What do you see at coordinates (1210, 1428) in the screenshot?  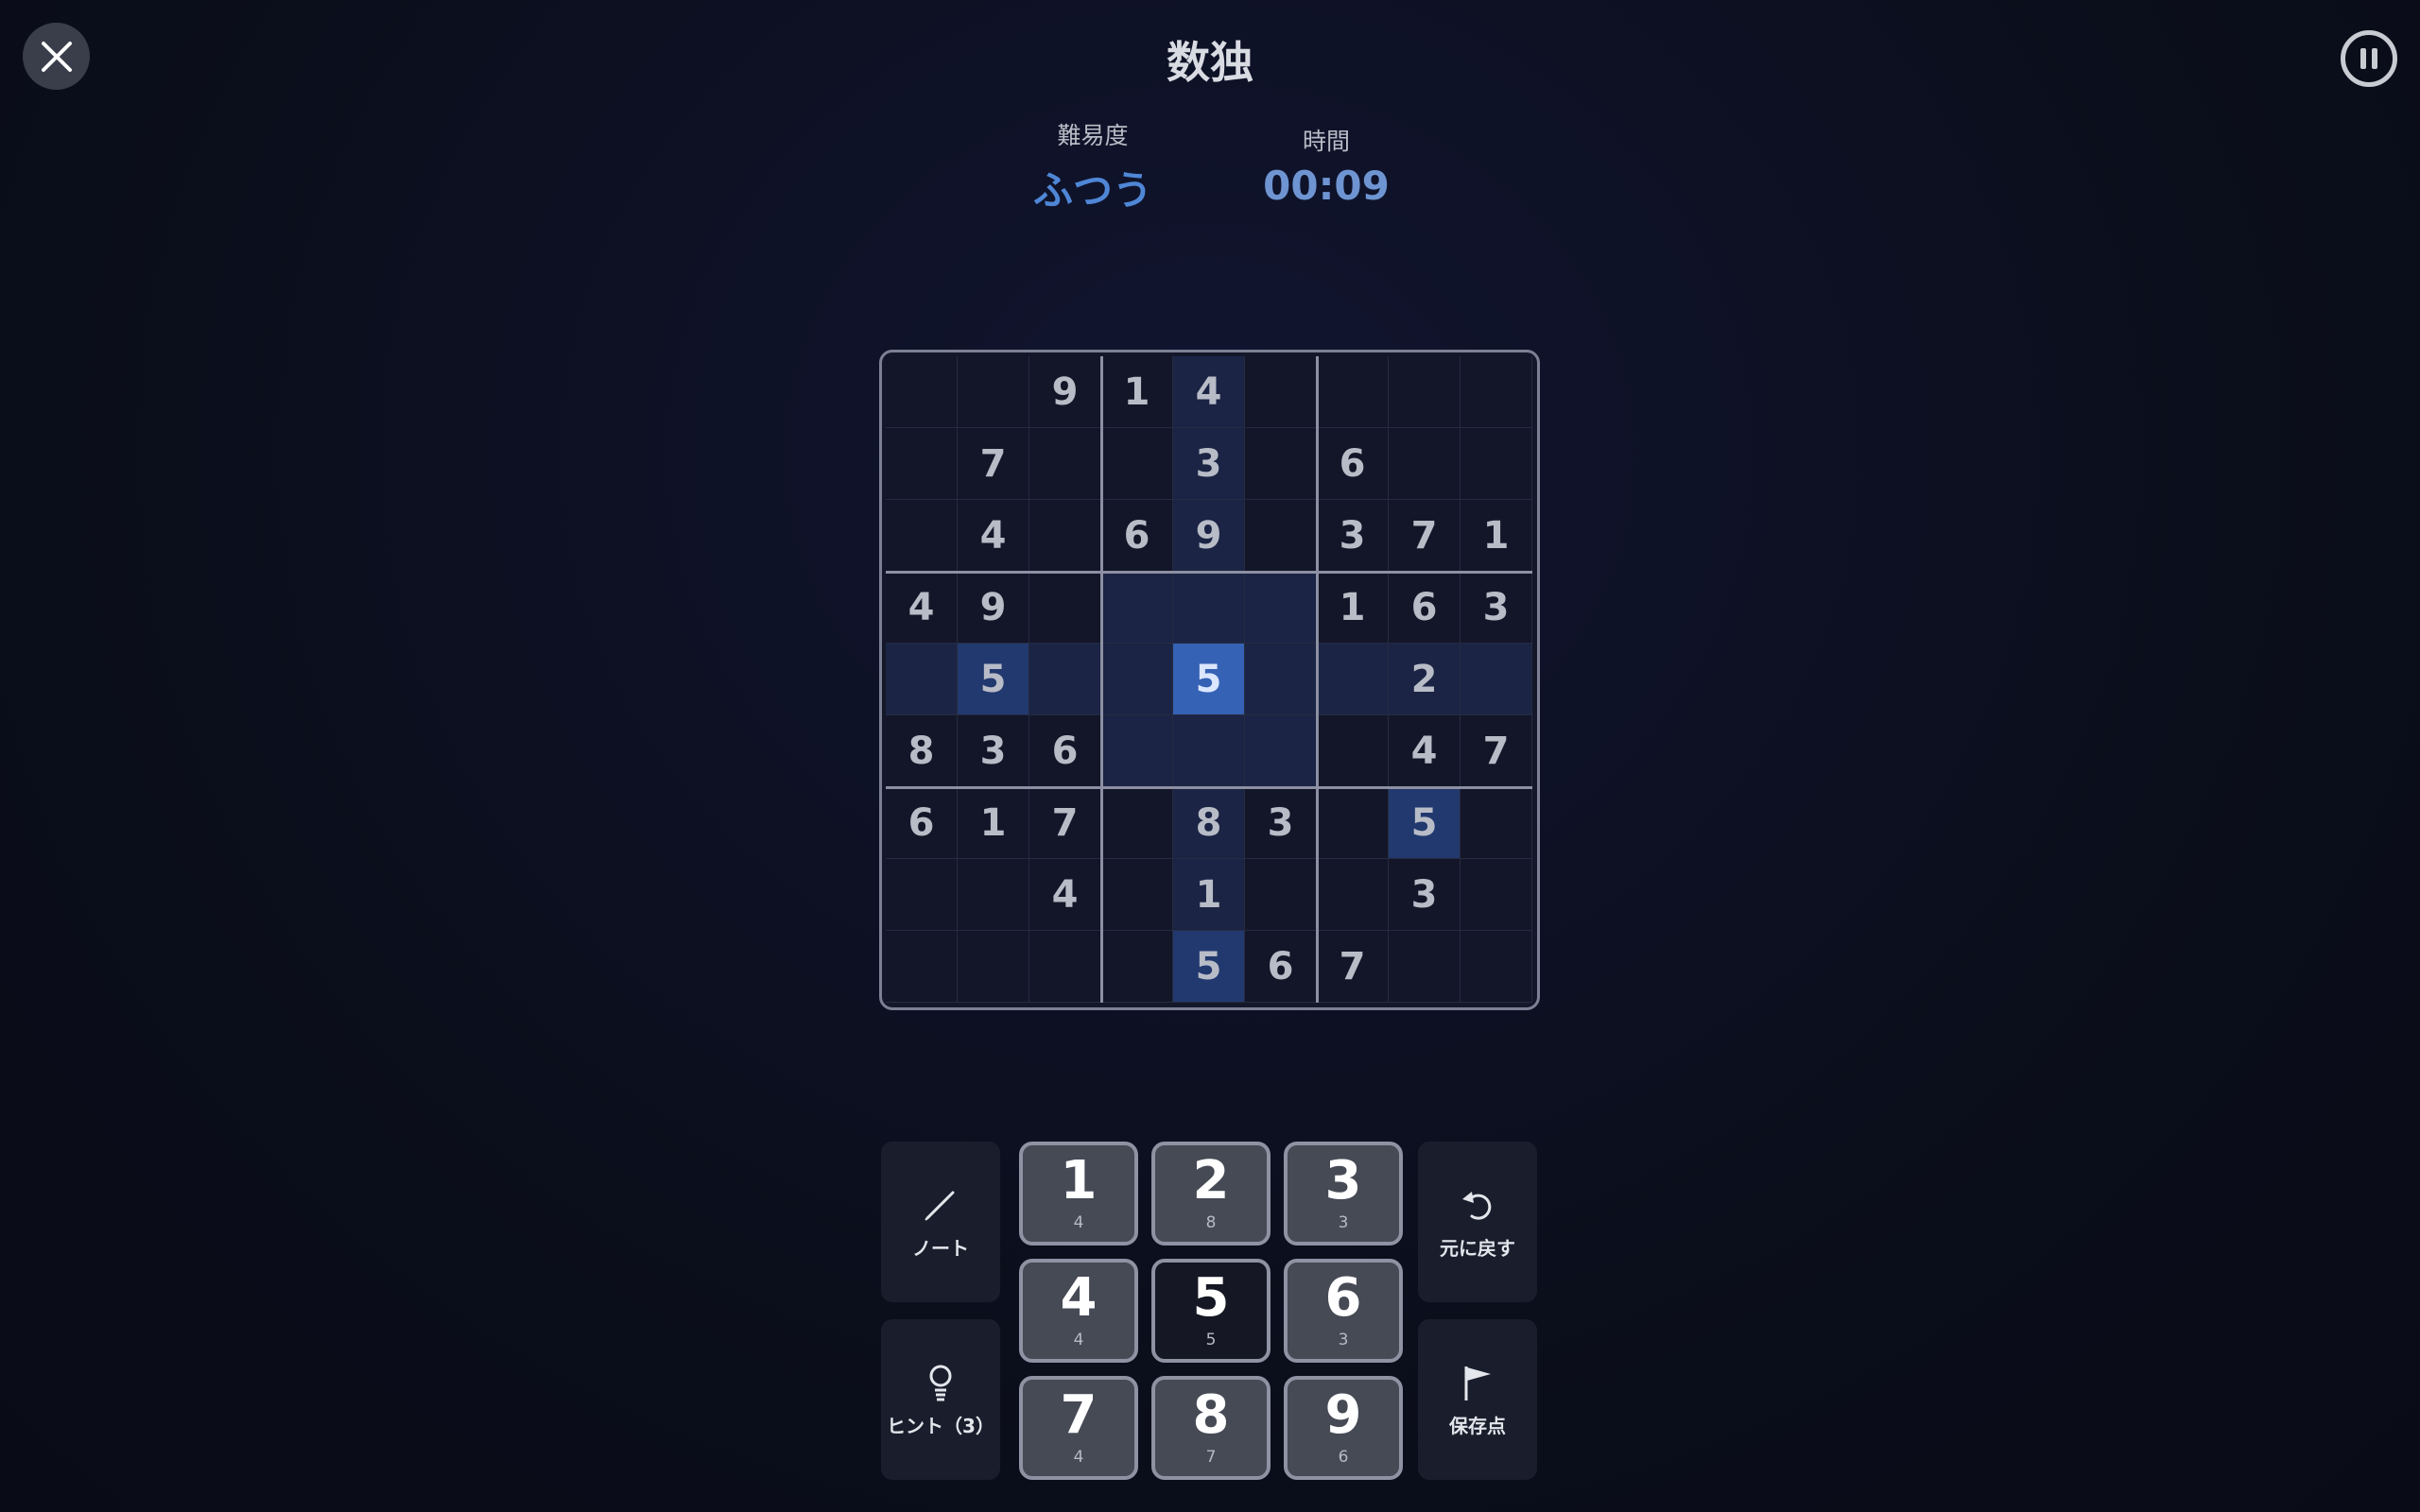 I see `number-button-8: 87` at bounding box center [1210, 1428].